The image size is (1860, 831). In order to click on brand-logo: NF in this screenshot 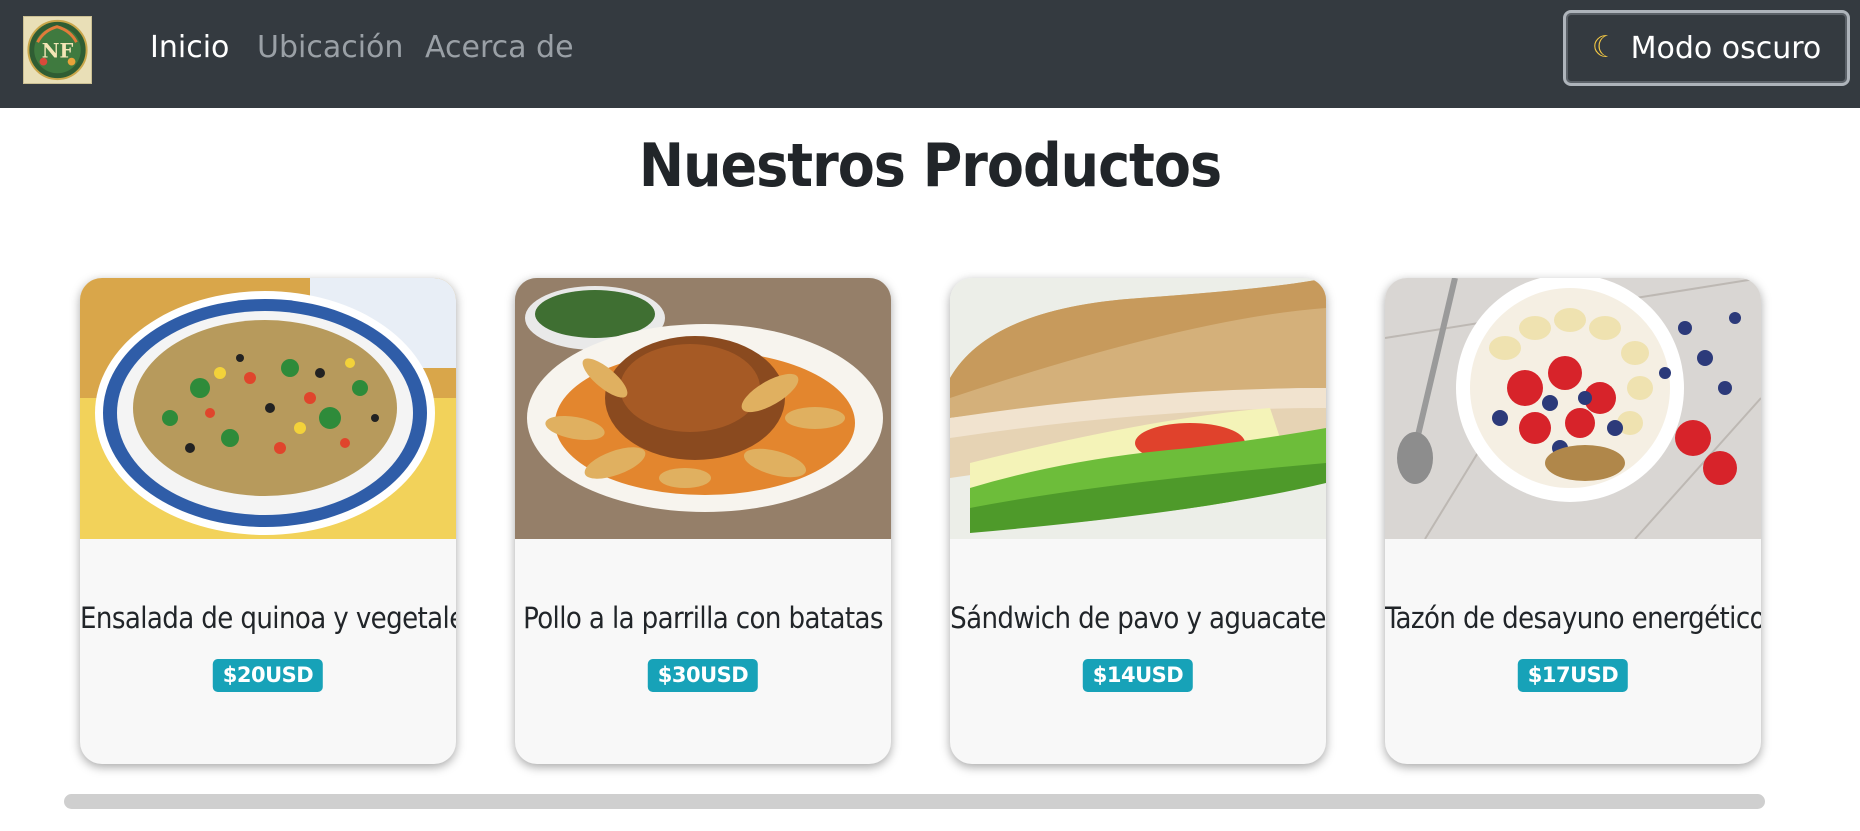, I will do `click(57, 50)`.